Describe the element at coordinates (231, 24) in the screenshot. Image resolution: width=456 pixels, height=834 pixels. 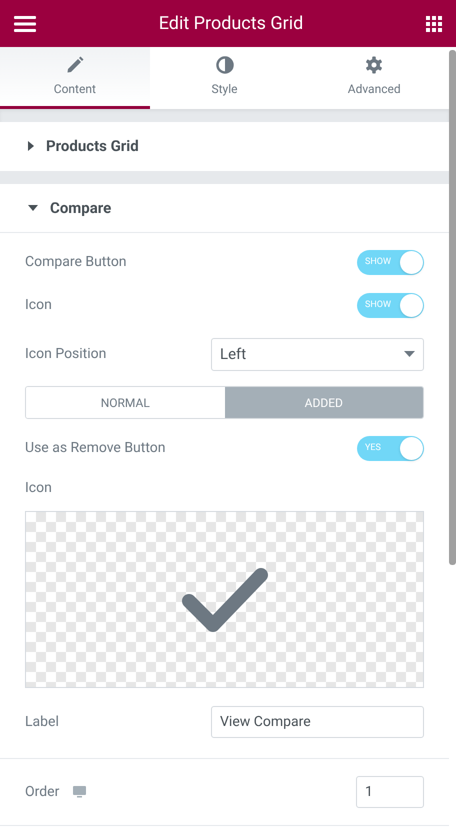
I see `panel-title: Edit Products Grid` at that location.